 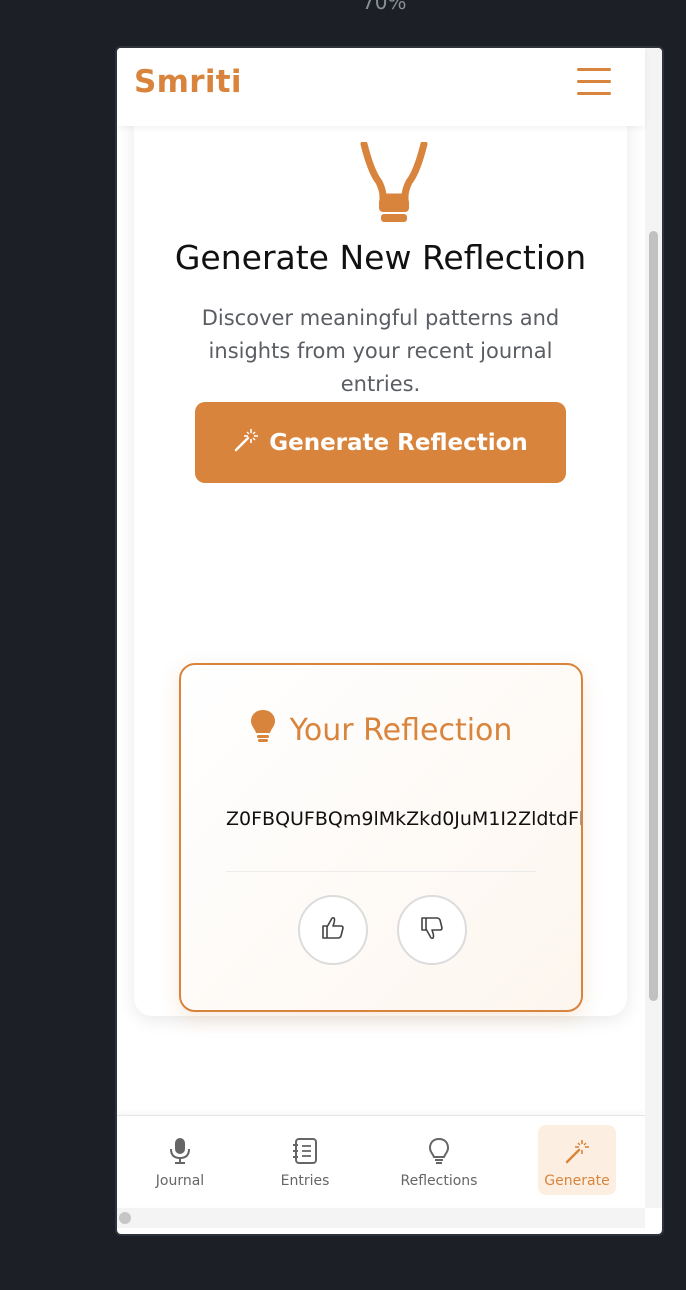 I want to click on thumbs-up-icon, so click(x=333, y=930).